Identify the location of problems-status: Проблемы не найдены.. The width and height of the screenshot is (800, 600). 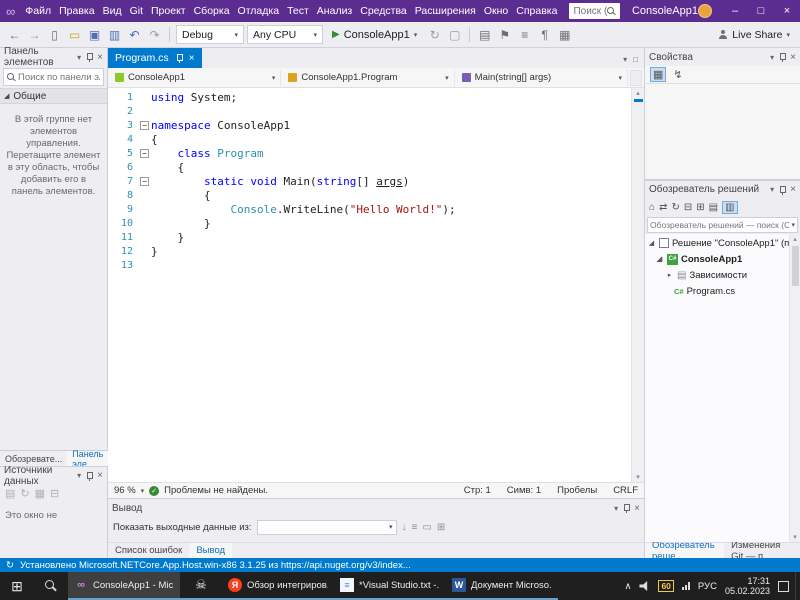
(216, 490).